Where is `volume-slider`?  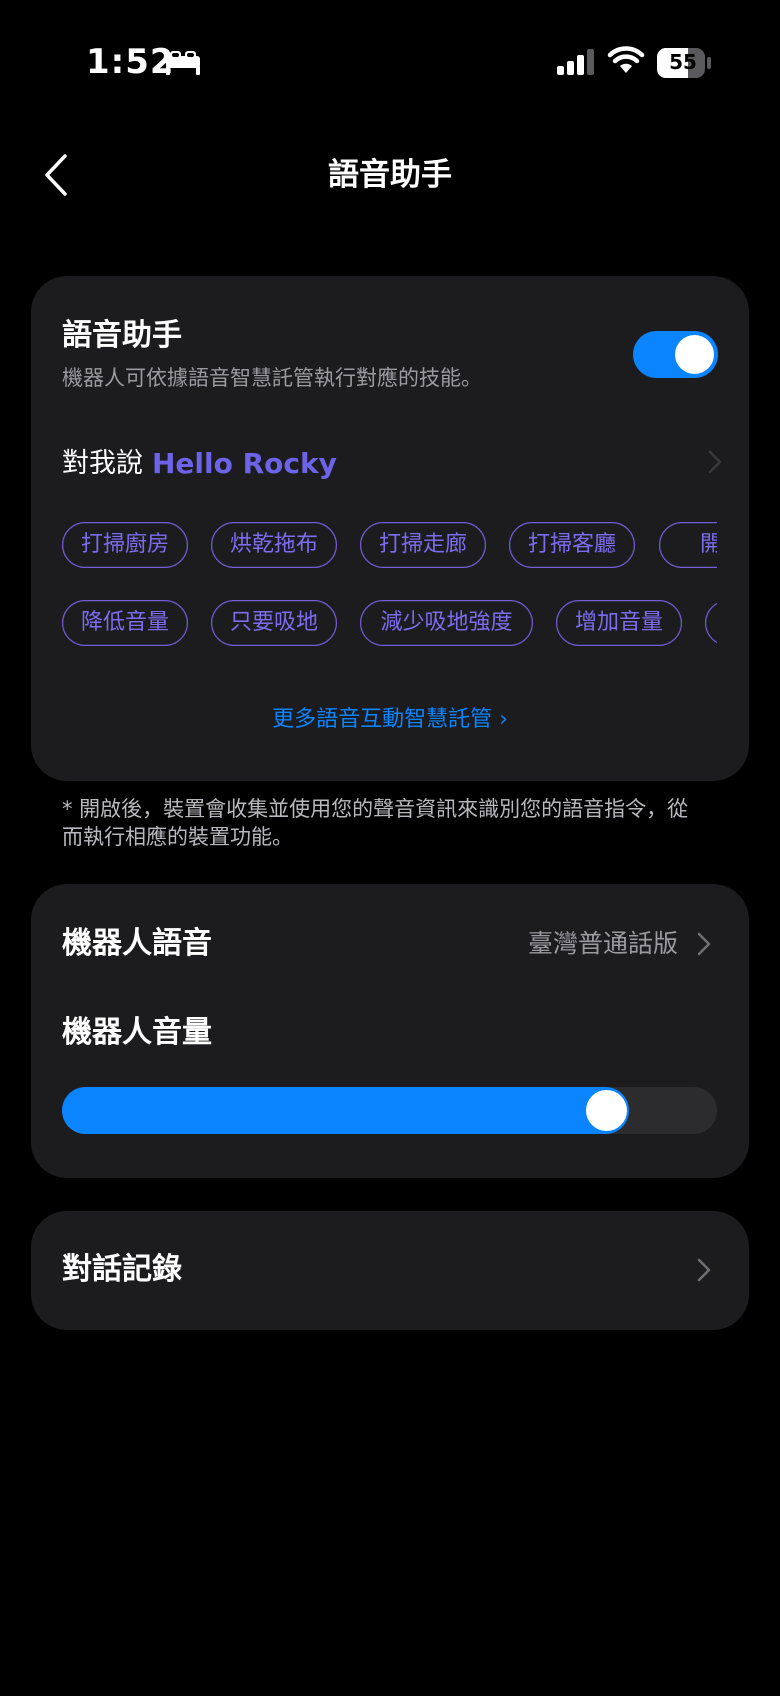
volume-slider is located at coordinates (389, 1110).